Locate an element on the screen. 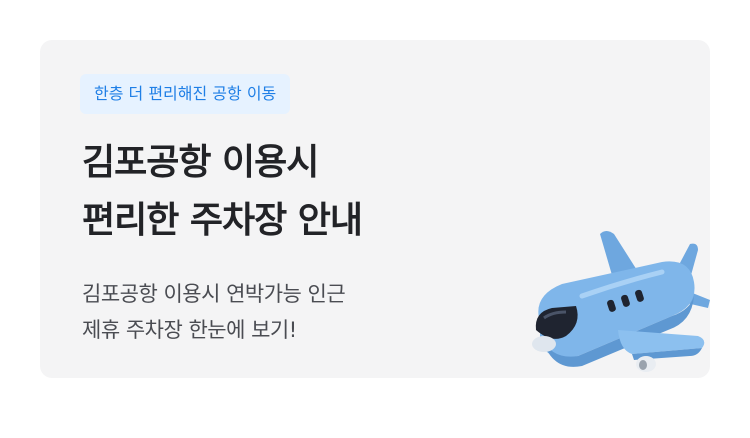 Image resolution: width=750 pixels, height=438 pixels. airplane-icon is located at coordinates (621, 301).